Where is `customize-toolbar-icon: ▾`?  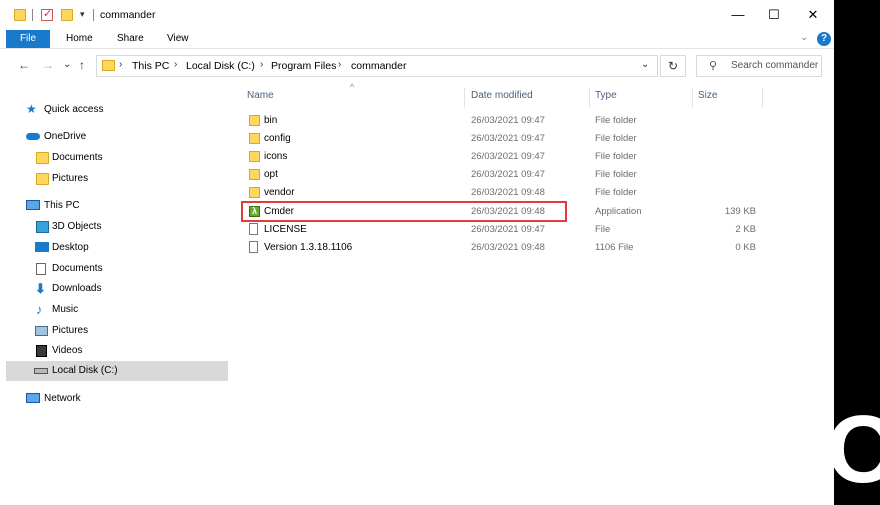
customize-toolbar-icon: ▾ is located at coordinates (82, 14).